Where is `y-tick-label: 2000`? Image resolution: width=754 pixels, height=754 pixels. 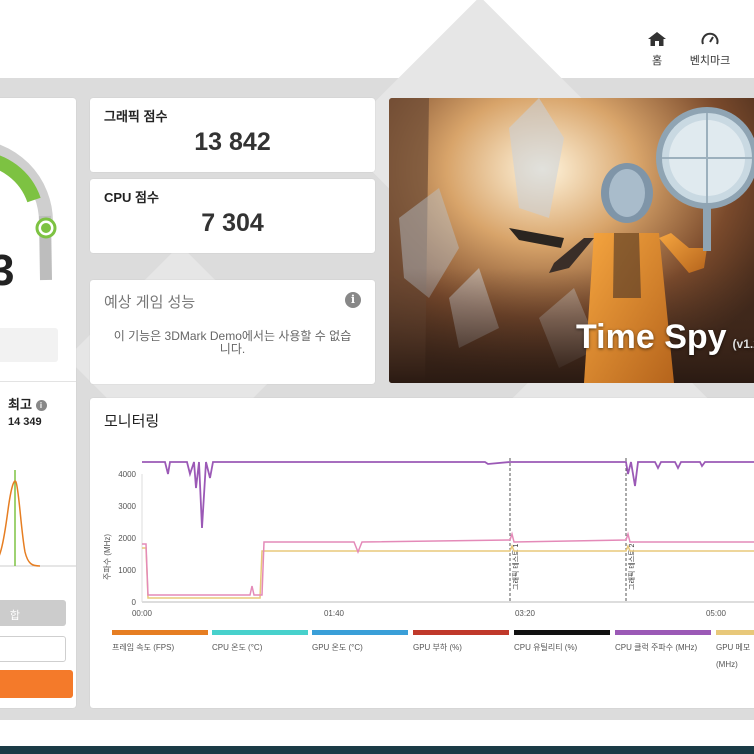
y-tick-label: 2000 is located at coordinates (127, 538).